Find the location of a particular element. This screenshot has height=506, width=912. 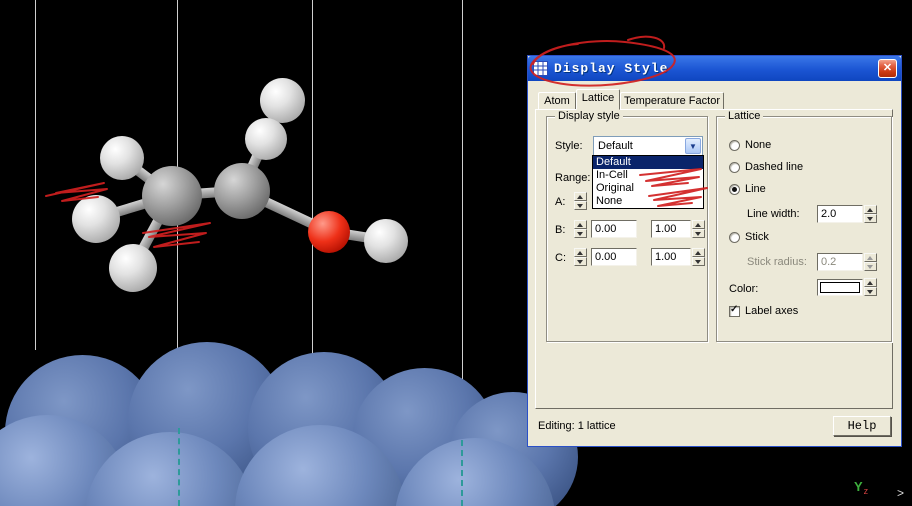

line-width-field: 2.0 is located at coordinates (840, 214).